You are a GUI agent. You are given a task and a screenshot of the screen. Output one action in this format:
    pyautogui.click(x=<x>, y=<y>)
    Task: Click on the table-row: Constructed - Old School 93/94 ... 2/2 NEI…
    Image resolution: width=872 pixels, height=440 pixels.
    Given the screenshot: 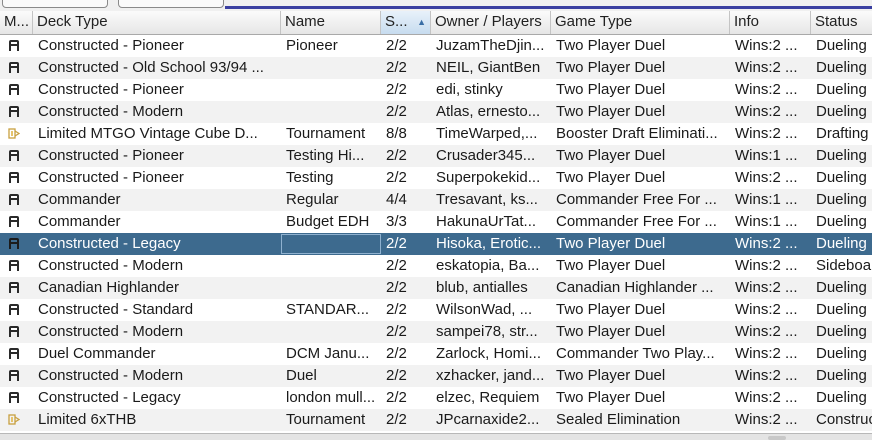 What is the action you would take?
    pyautogui.click(x=436, y=68)
    